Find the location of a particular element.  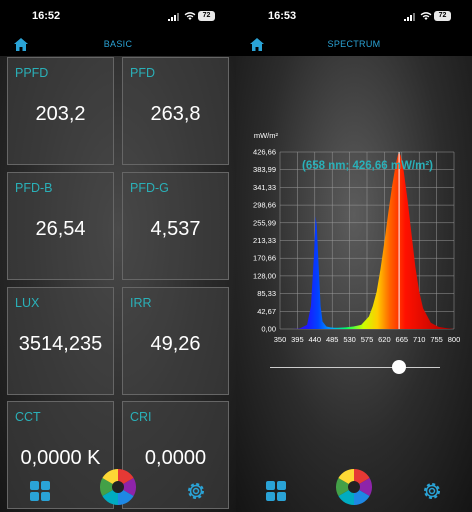

metric-card-pfd-g: PFD-G 4,537 is located at coordinates (175, 226).